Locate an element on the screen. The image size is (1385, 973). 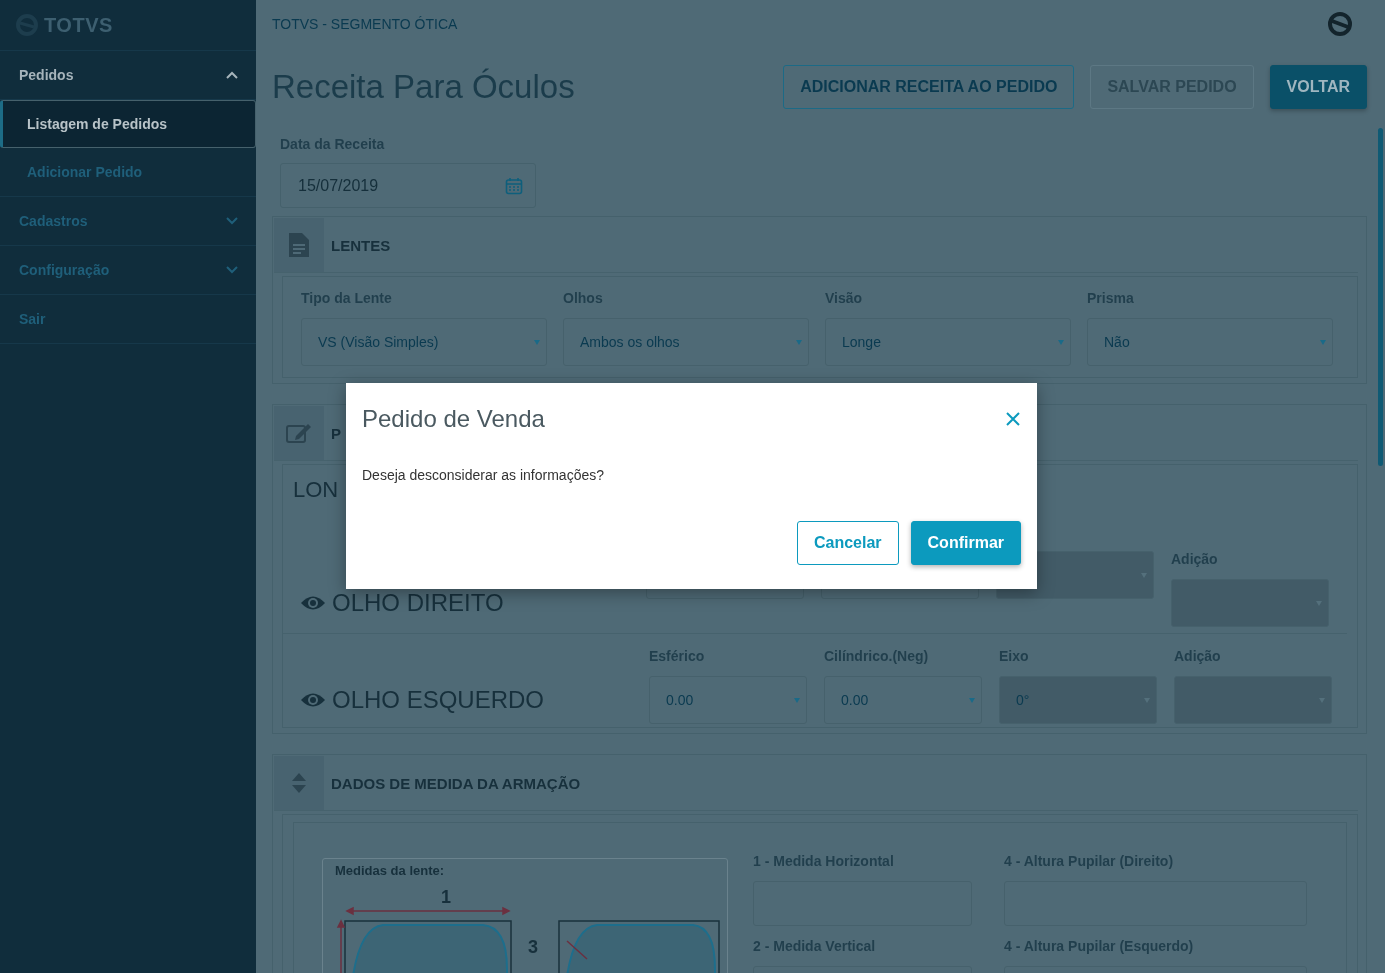
eye-label: OLHO DIREITO is located at coordinates (418, 603).